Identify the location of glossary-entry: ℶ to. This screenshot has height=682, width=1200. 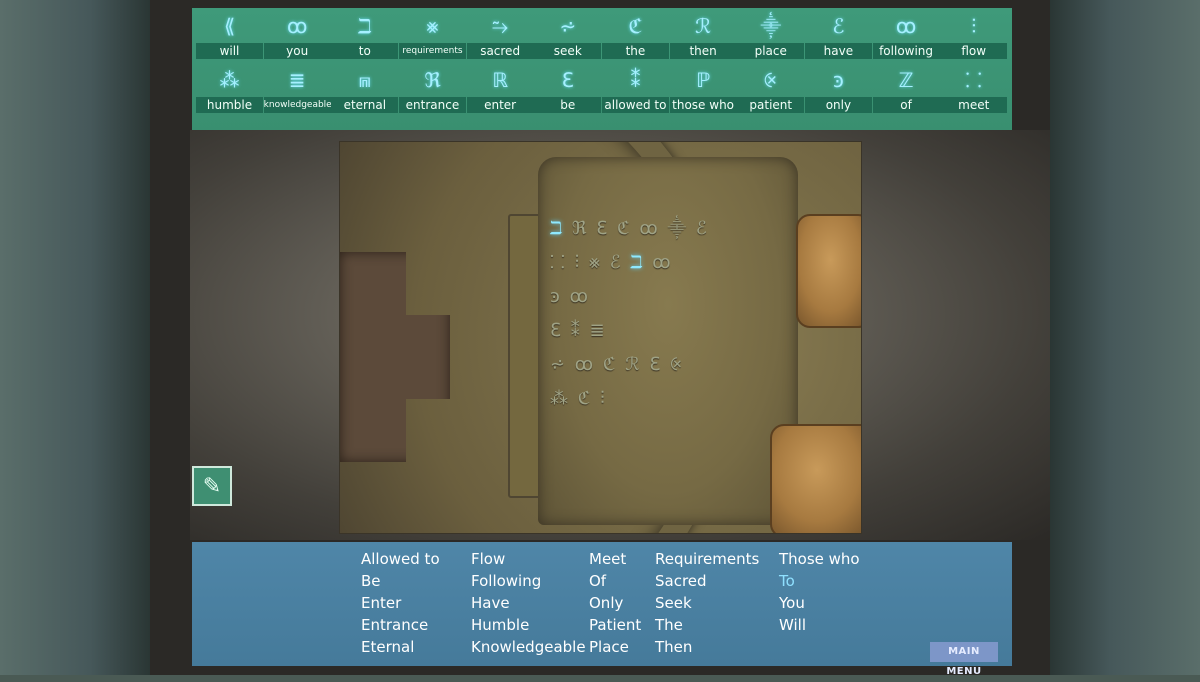
(365, 36).